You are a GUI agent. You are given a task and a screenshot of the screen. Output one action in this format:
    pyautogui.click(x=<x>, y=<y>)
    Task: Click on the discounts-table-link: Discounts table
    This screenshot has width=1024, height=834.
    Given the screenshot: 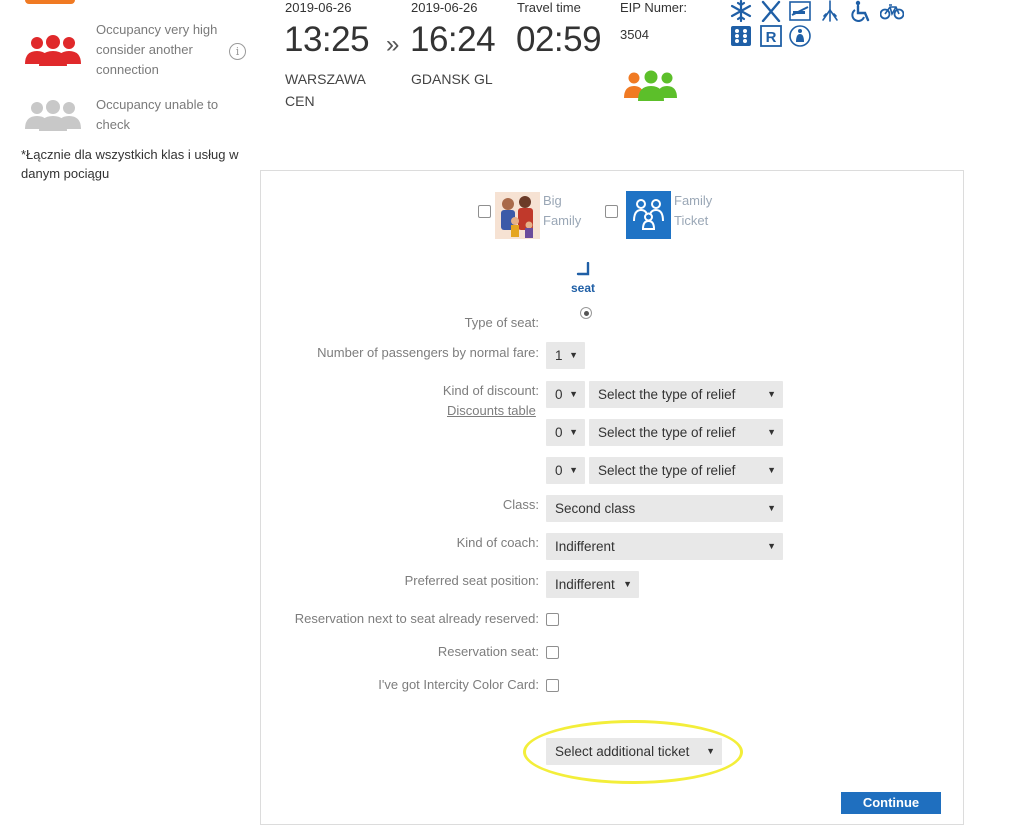 What is the action you would take?
    pyautogui.click(x=491, y=410)
    